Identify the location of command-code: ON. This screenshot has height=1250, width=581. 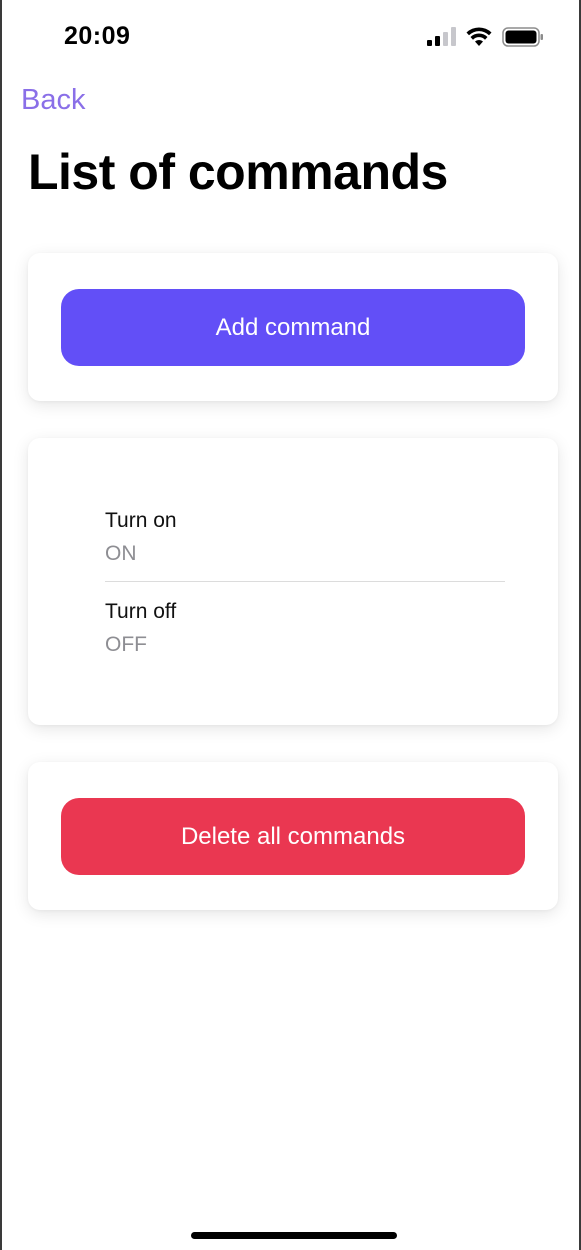
(121, 553).